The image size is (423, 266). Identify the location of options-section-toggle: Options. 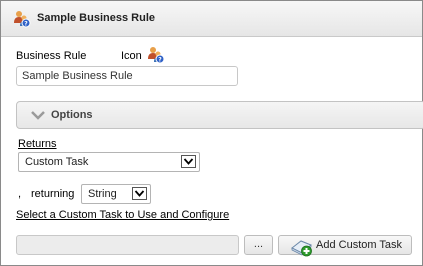
(219, 115).